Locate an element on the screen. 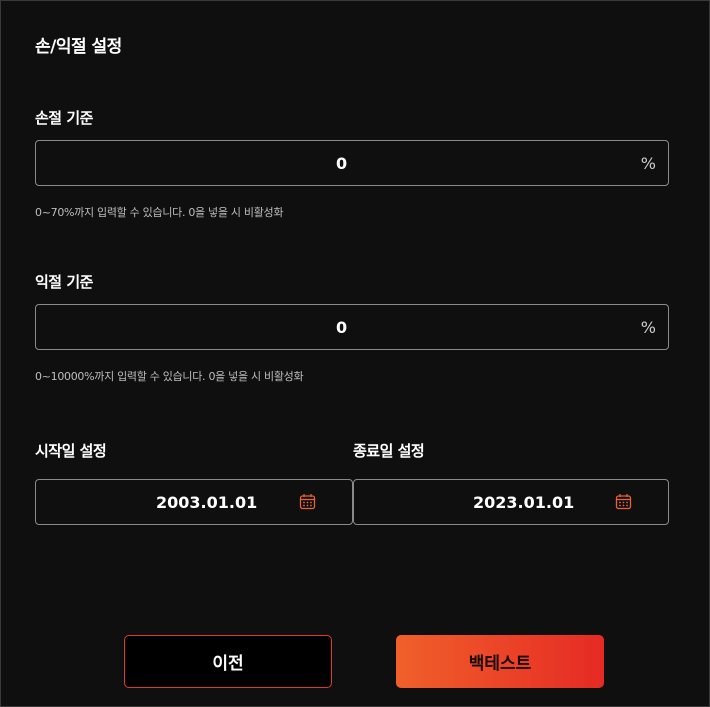 This screenshot has height=707, width=710. panel-title: 손/익절 설정 is located at coordinates (78, 47).